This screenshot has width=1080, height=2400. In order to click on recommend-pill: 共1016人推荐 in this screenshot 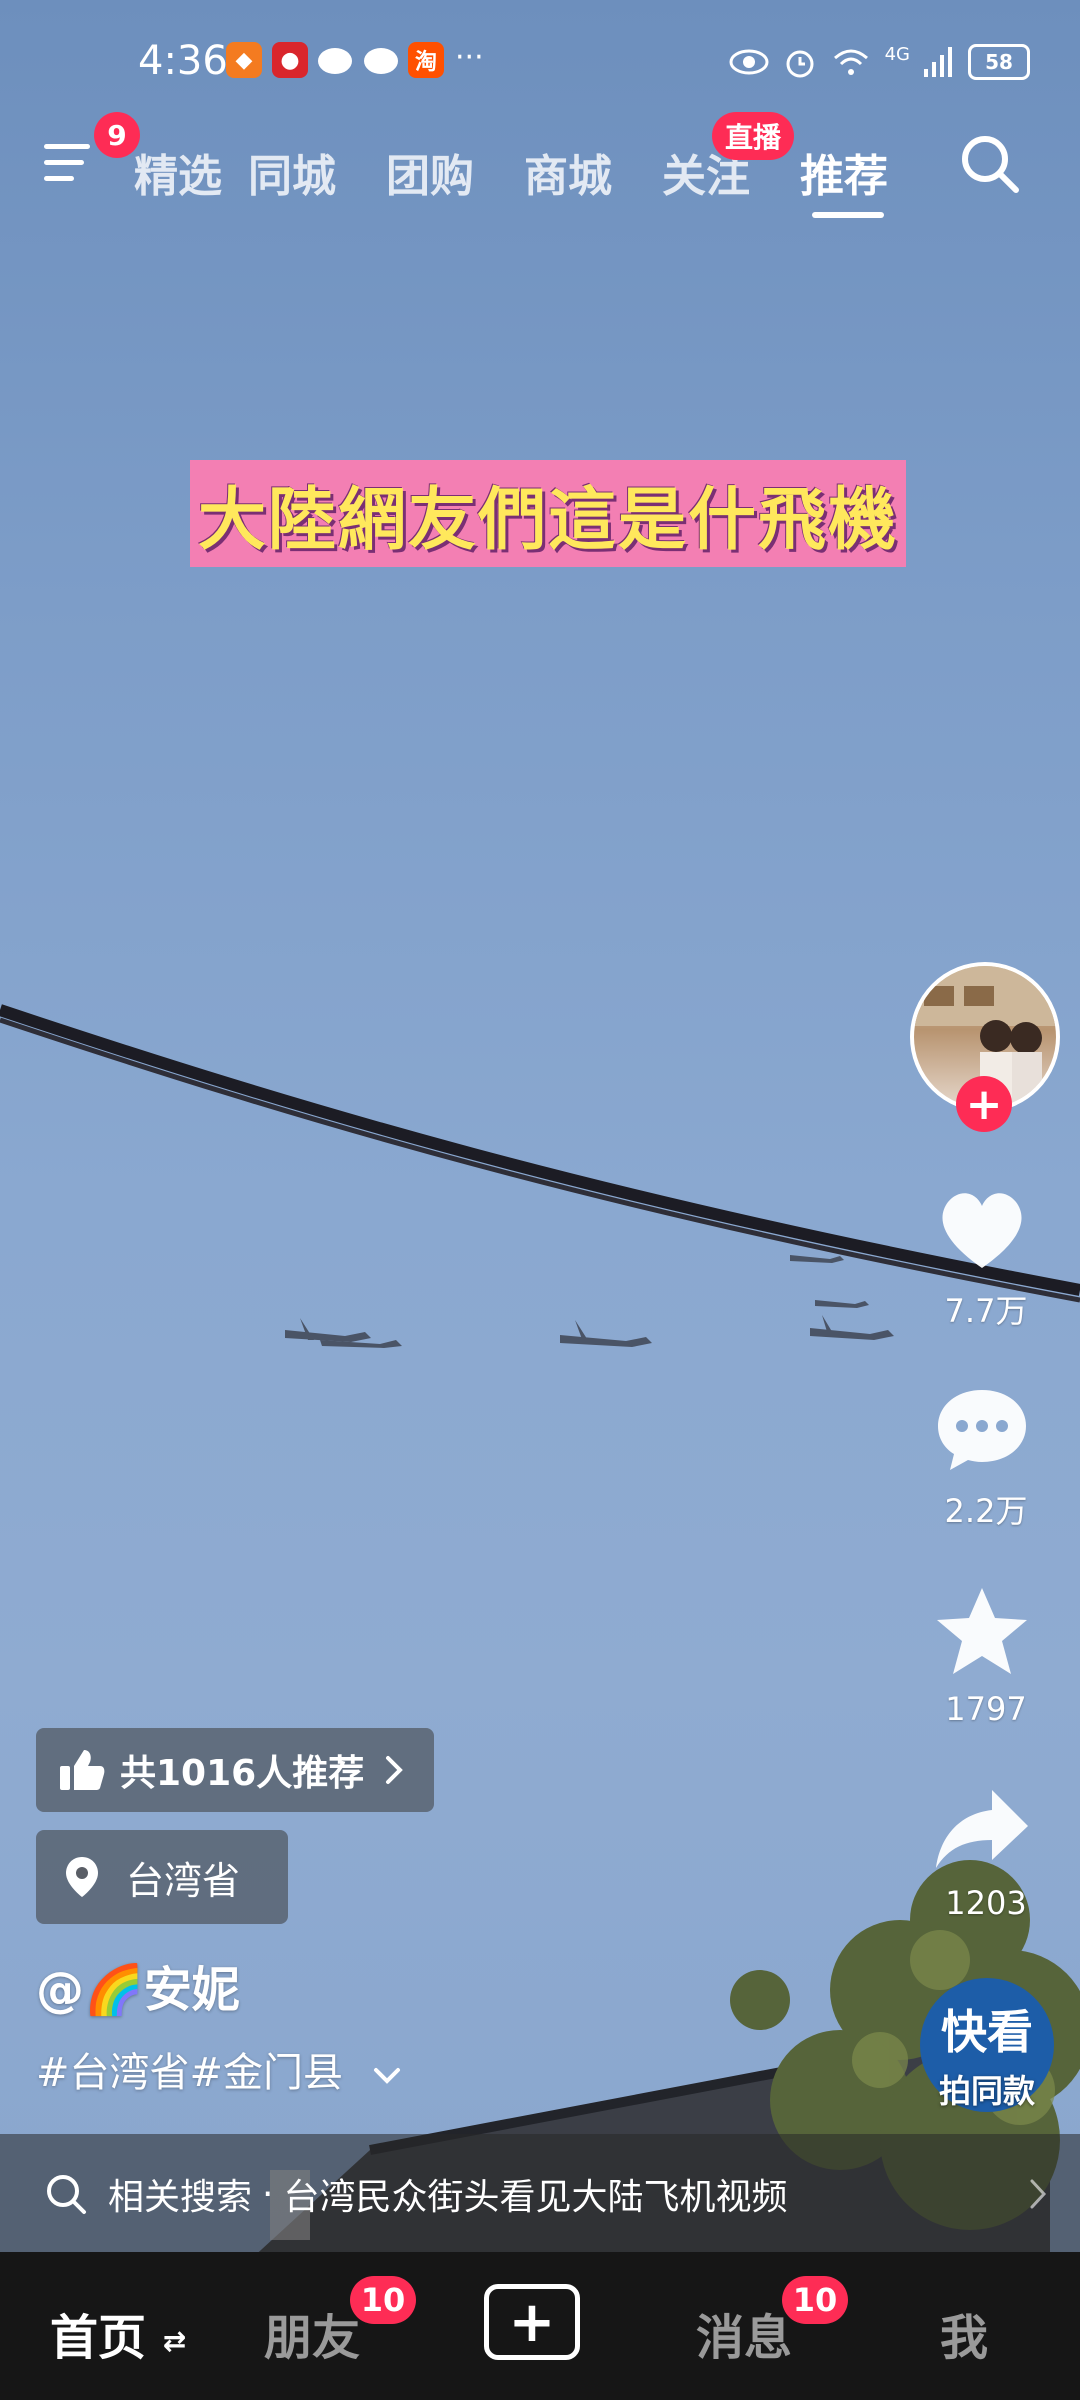, I will do `click(235, 1770)`.